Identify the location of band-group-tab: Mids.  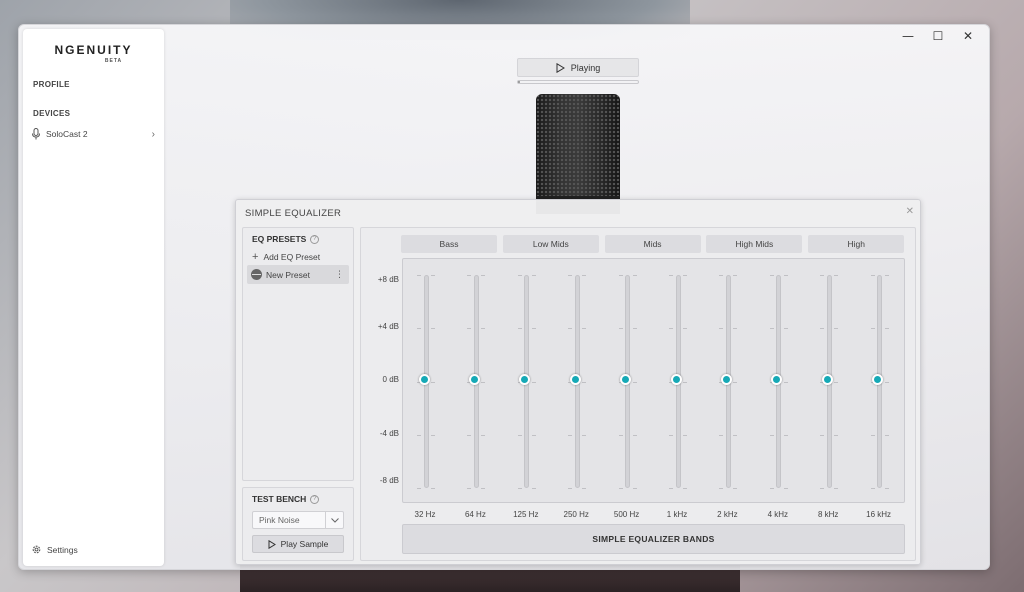
(652, 244).